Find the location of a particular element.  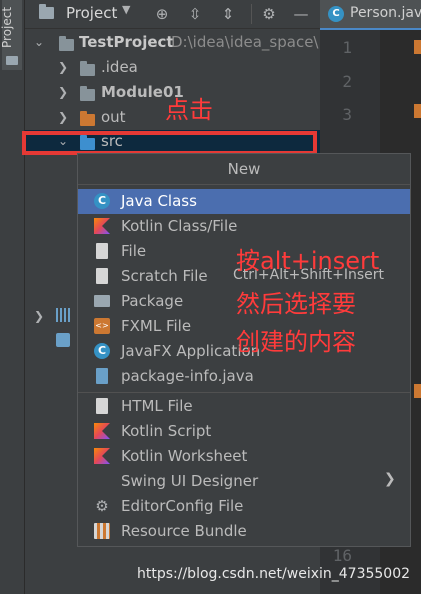

annotation-line-1: 按alt+insert is located at coordinates (308, 261).